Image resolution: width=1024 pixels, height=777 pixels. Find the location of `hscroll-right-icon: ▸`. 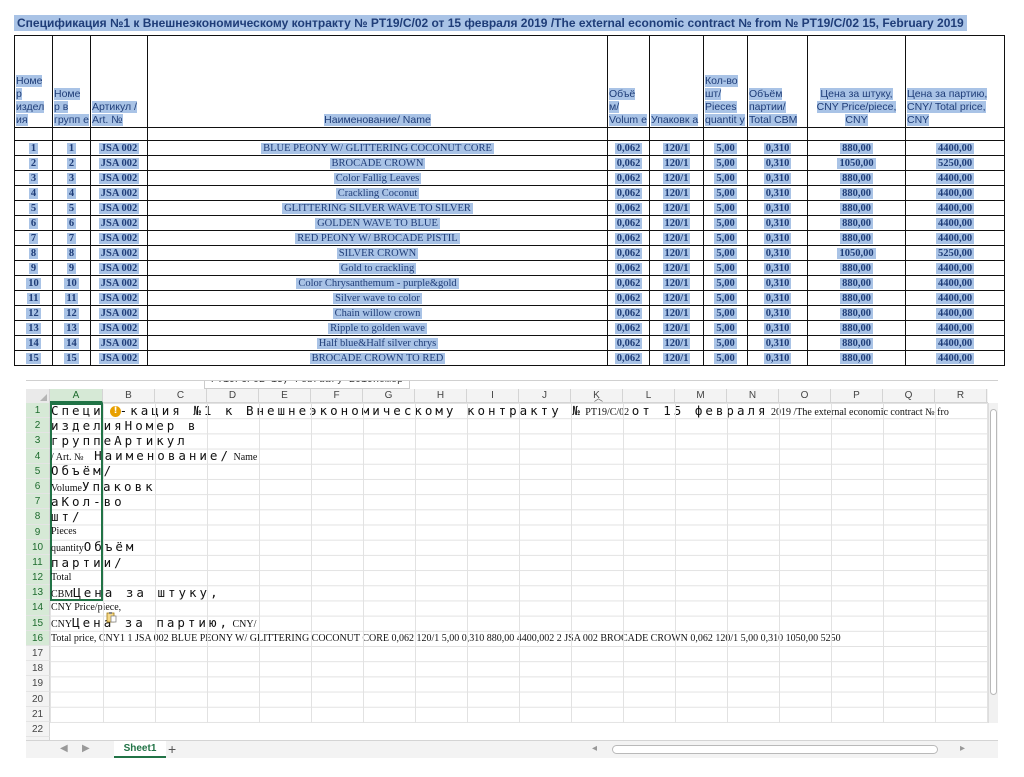

hscroll-right-icon: ▸ is located at coordinates (962, 748).